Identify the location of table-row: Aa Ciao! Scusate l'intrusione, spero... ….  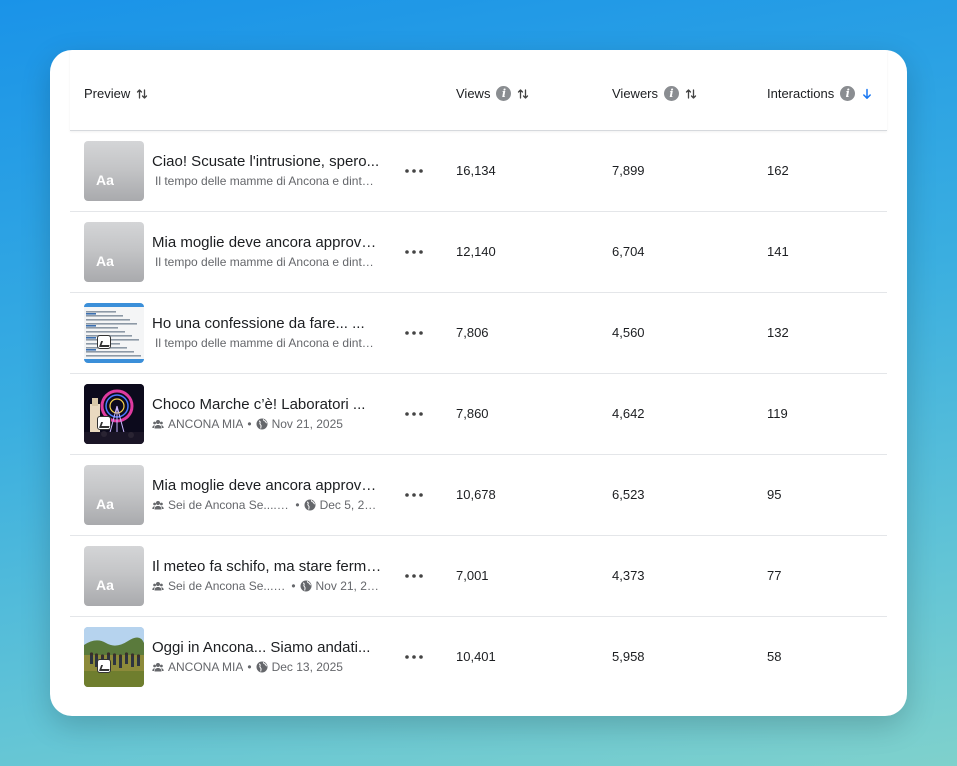
(478, 171).